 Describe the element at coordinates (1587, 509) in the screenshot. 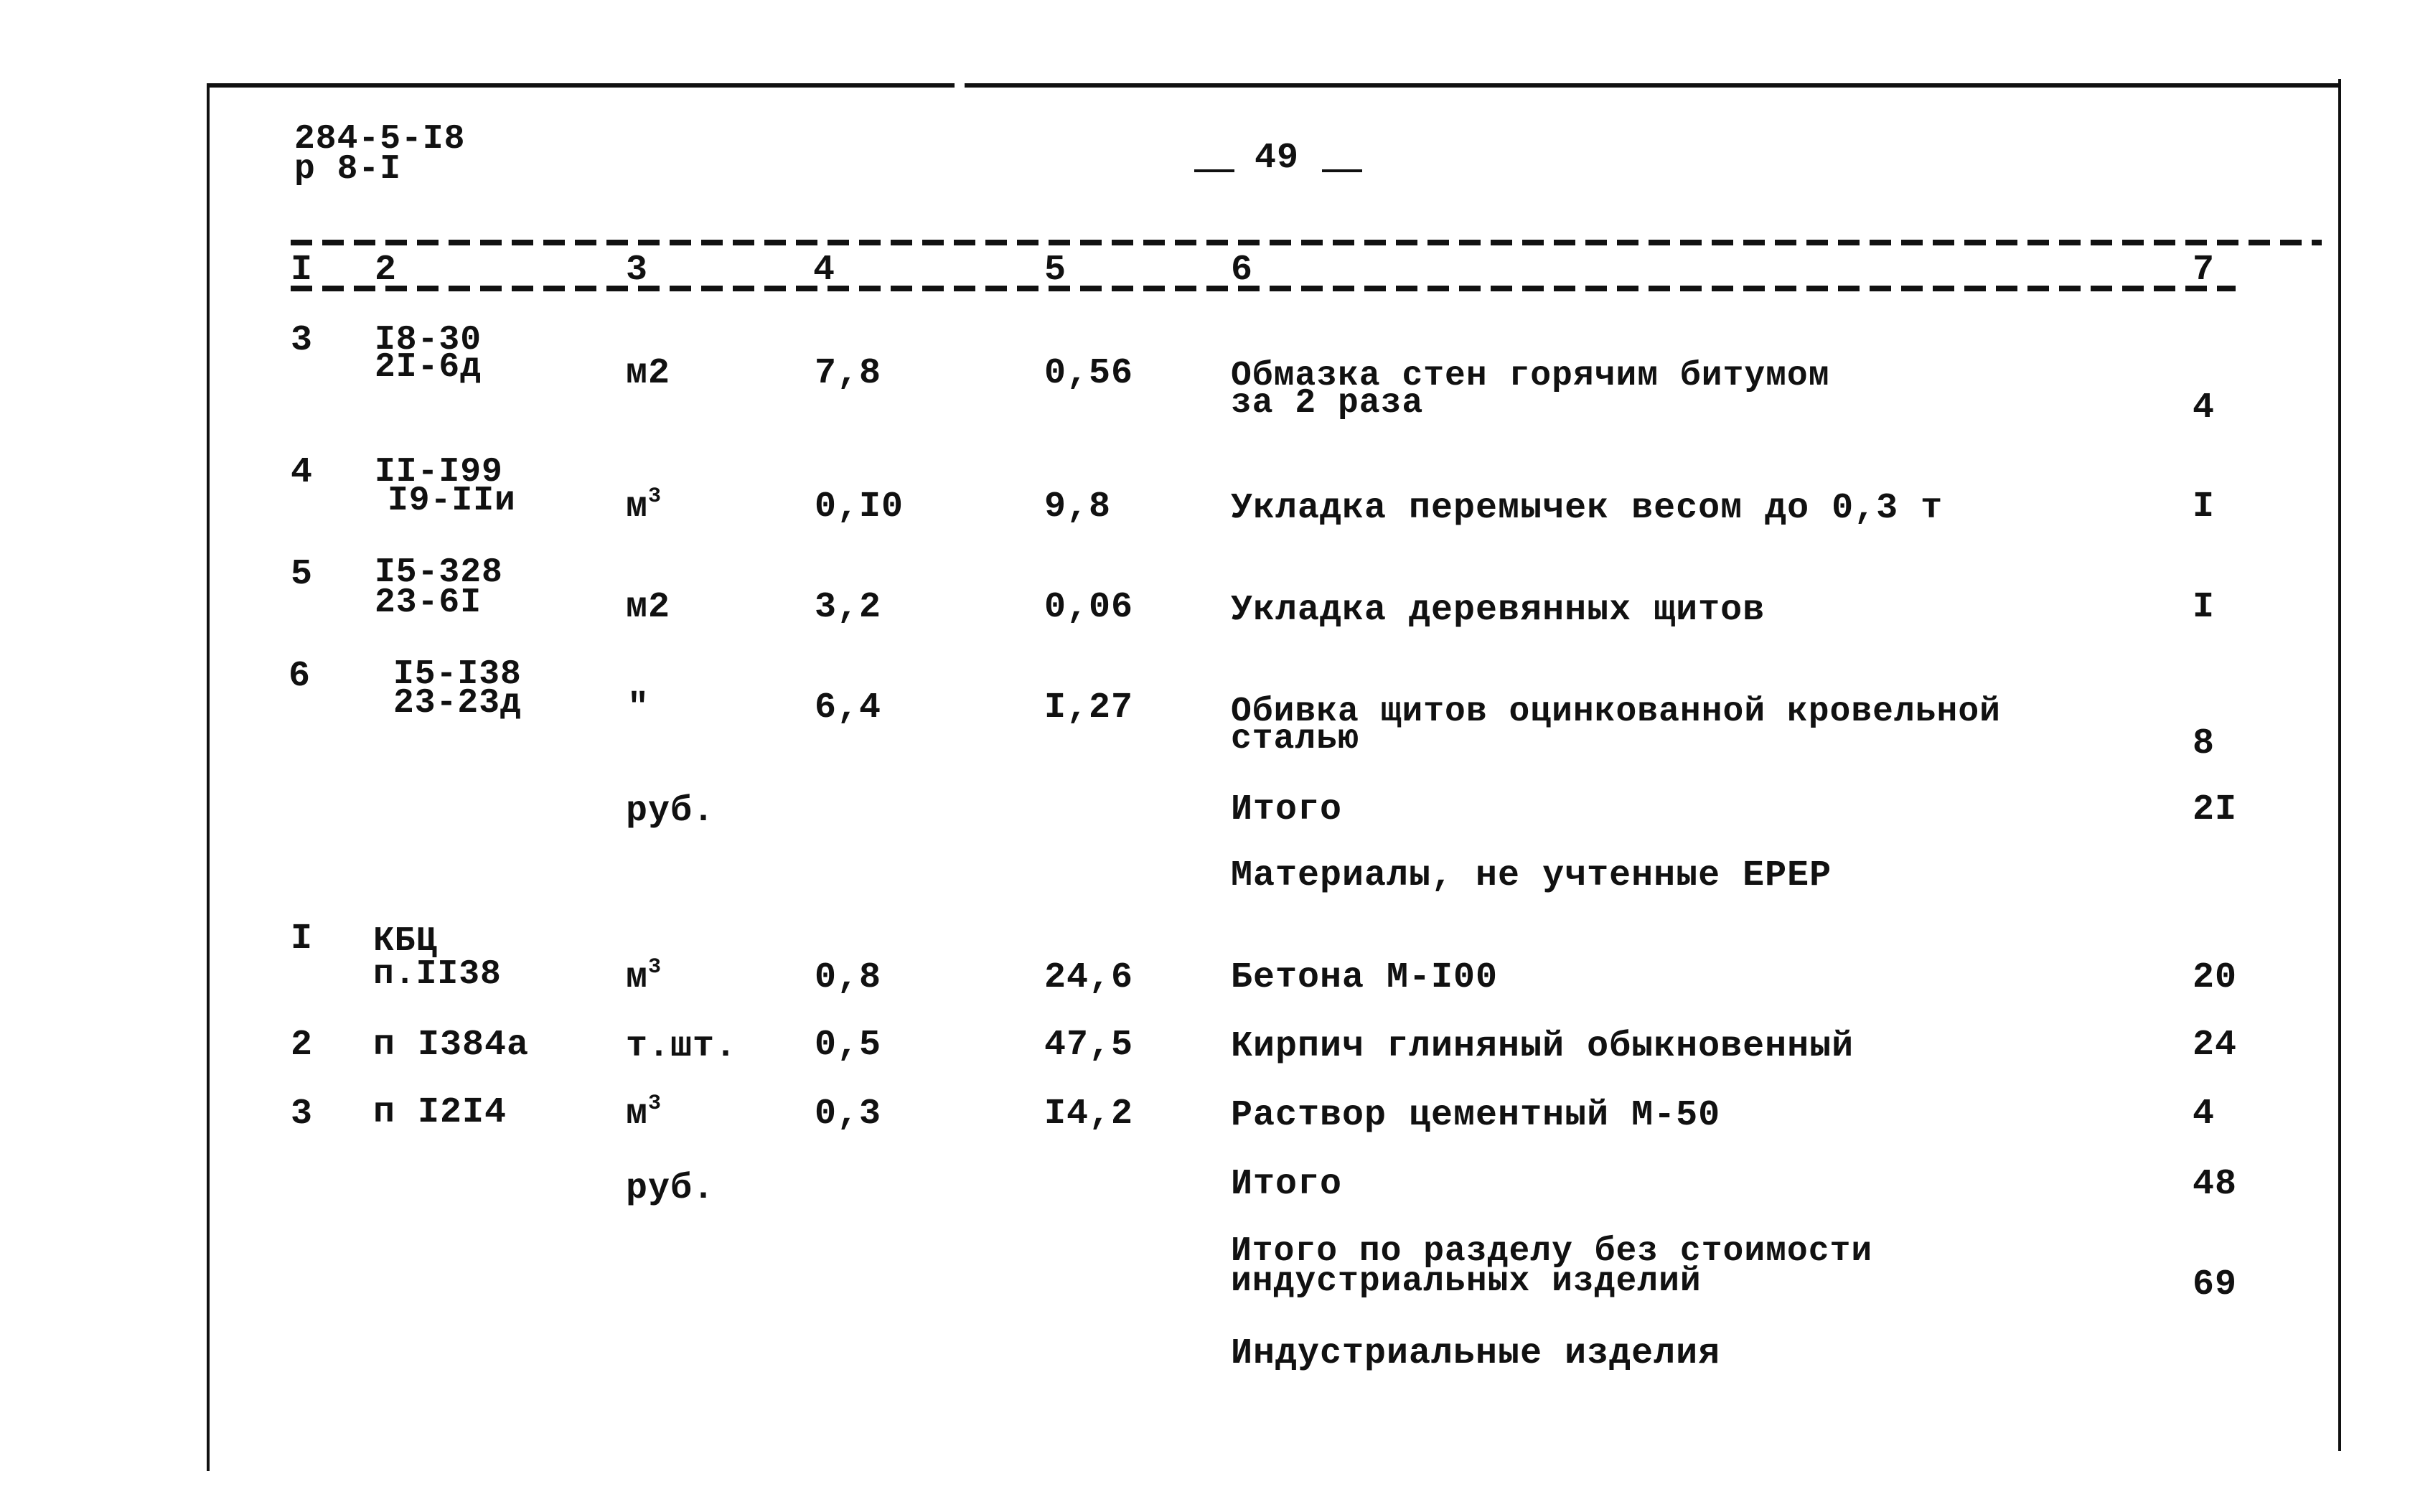

I see `description: Укладка перемычек весом до 0,3 т` at that location.